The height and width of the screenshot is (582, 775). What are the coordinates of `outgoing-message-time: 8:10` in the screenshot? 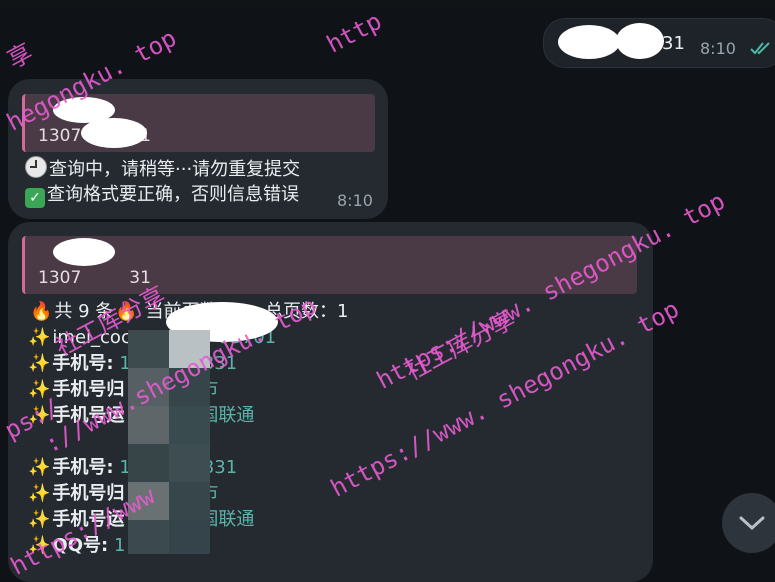 It's located at (718, 48).